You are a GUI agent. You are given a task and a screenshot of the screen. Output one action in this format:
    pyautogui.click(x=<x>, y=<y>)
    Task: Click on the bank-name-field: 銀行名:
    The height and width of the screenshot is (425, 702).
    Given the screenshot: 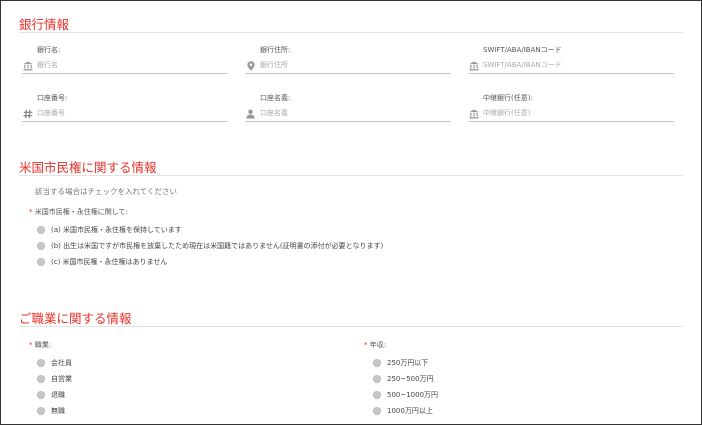 What is the action you would take?
    pyautogui.click(x=125, y=59)
    